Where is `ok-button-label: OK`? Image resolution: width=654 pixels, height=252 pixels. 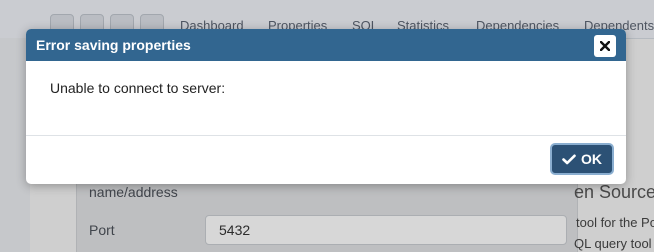
ok-button-label: OK is located at coordinates (591, 159).